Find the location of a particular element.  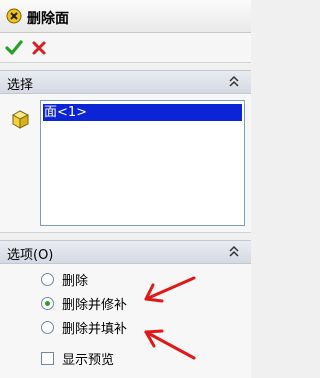

show-preview-label: 显示预览 is located at coordinates (88, 360).